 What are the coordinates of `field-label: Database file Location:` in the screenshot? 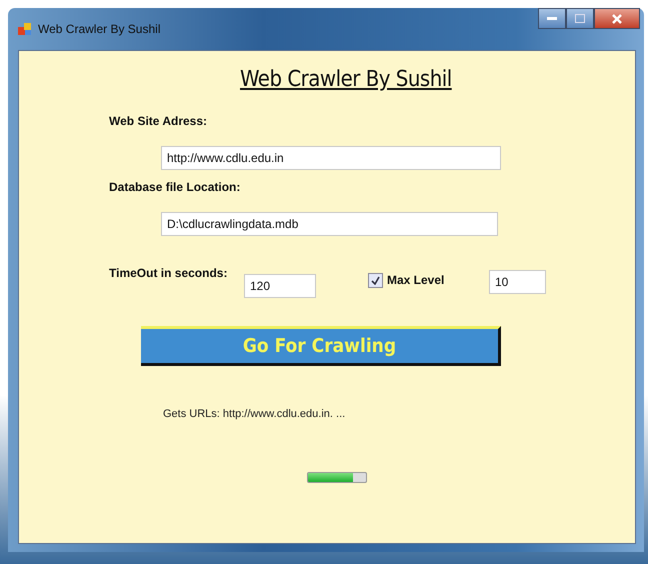 It's located at (174, 187).